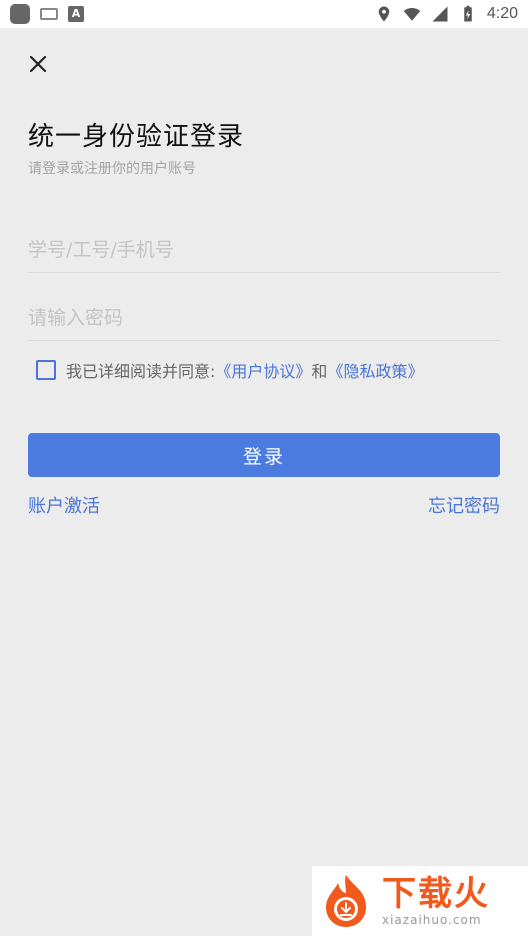 The height and width of the screenshot is (936, 528). What do you see at coordinates (319, 371) in the screenshot?
I see `and-text: 和` at bounding box center [319, 371].